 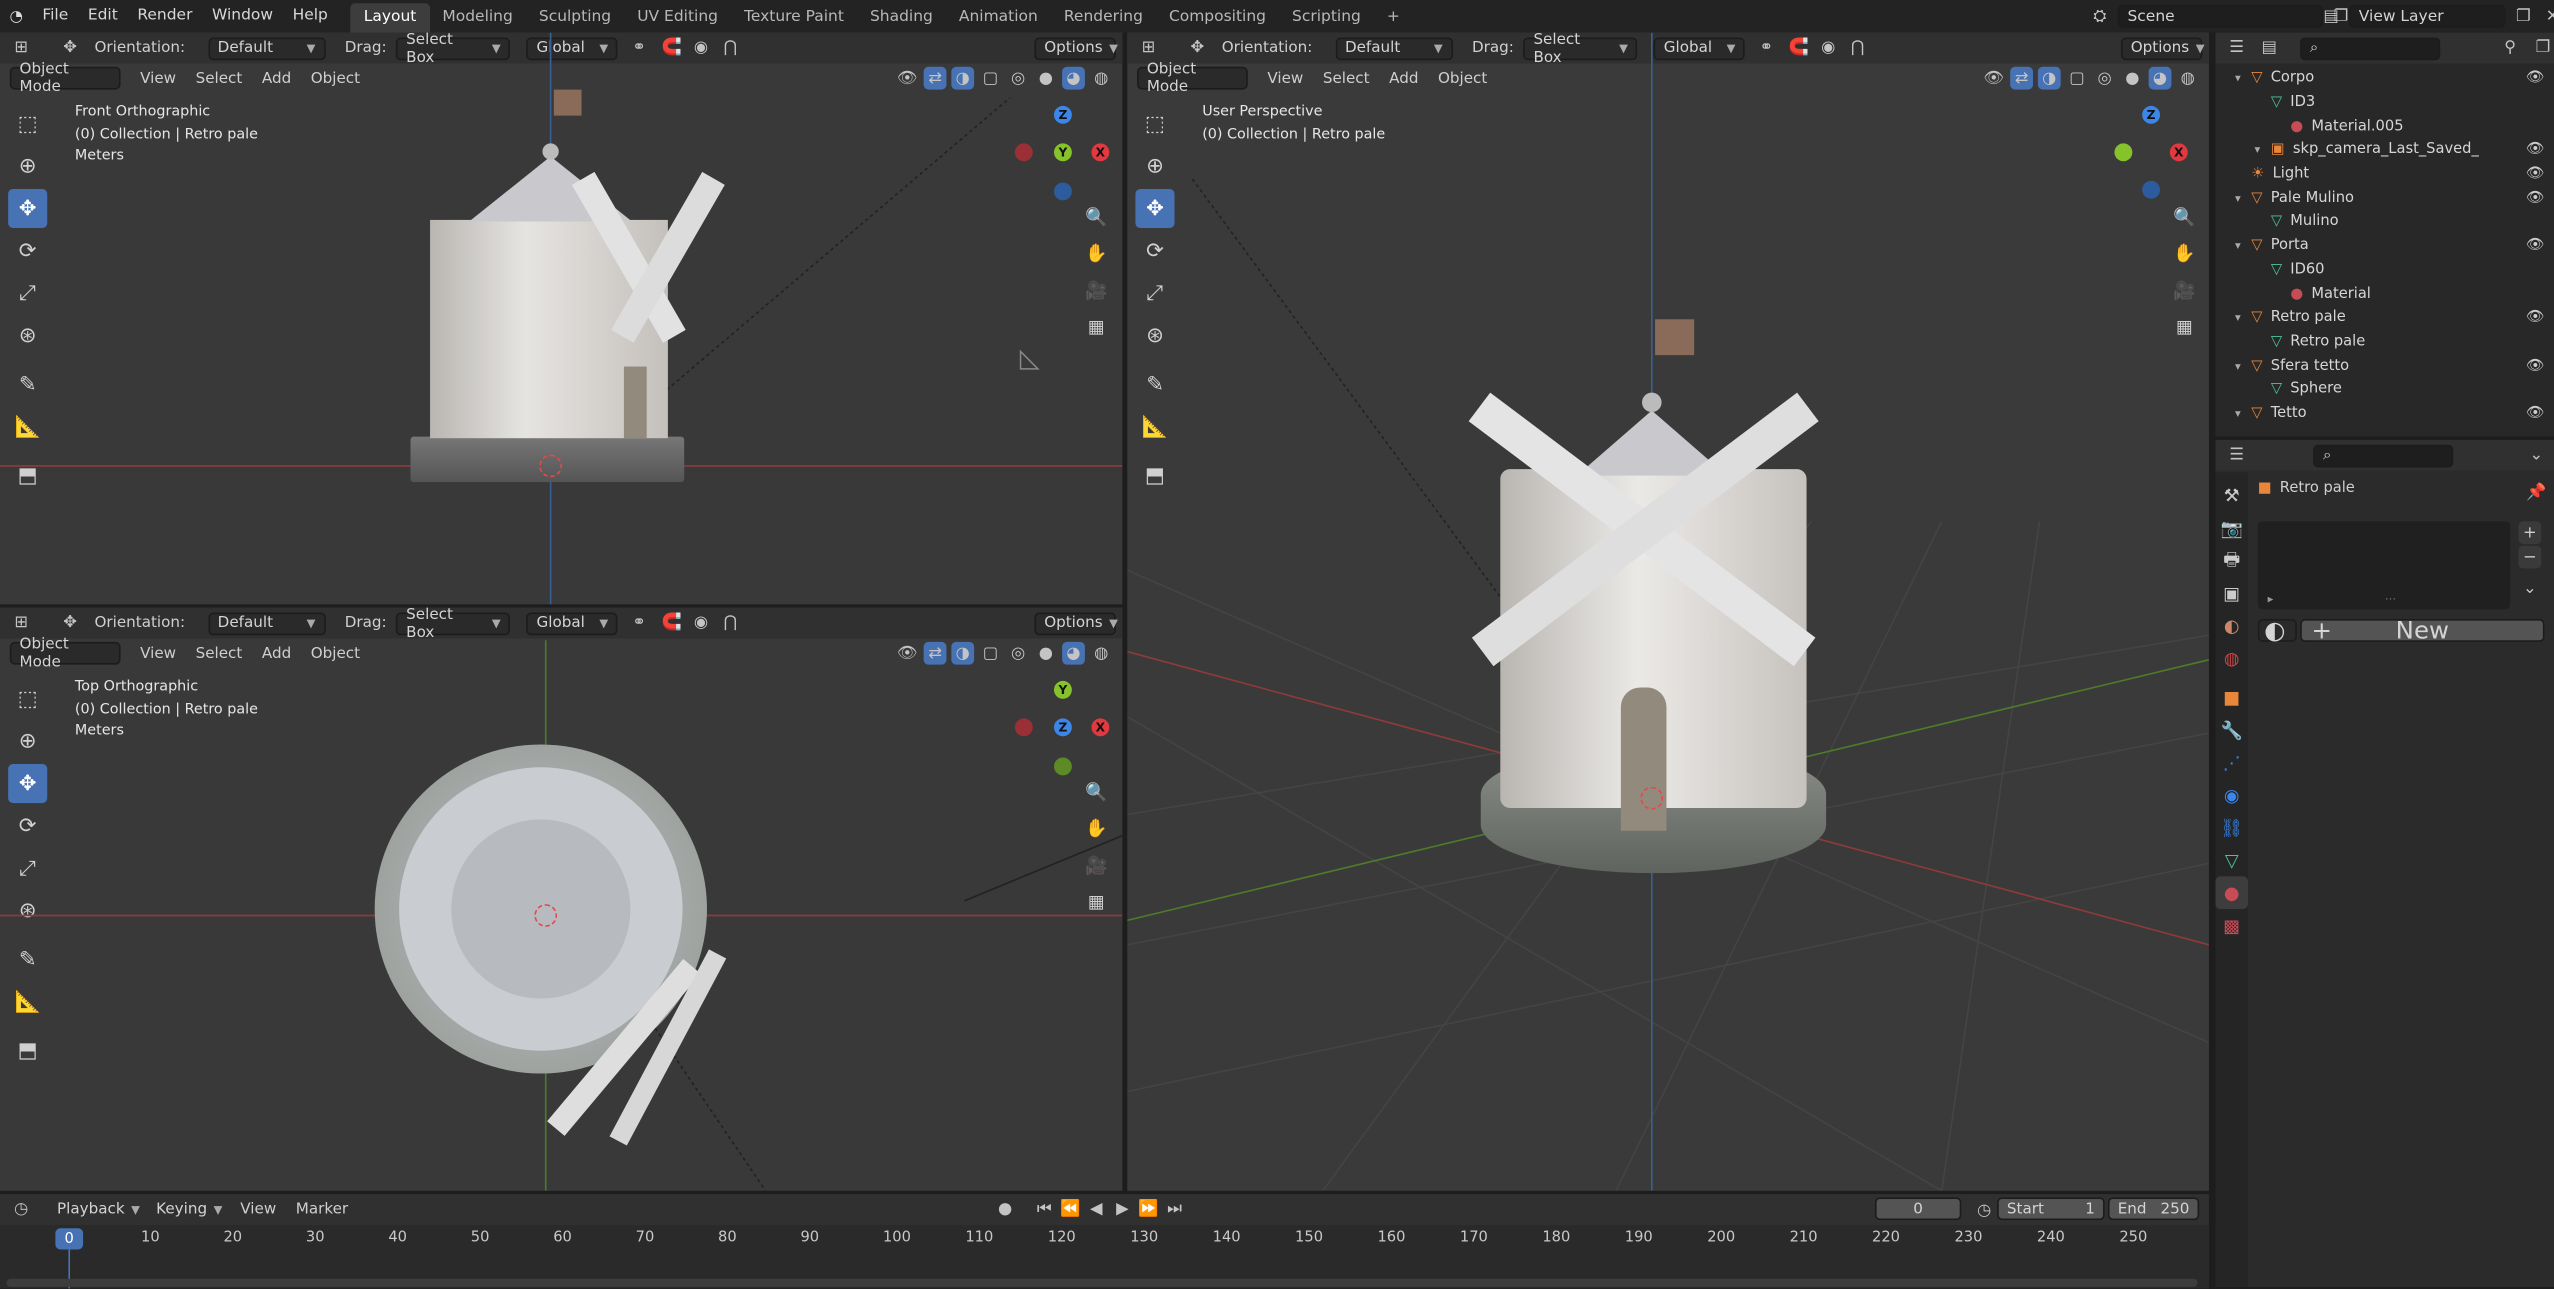 What do you see at coordinates (477, 17) in the screenshot?
I see `tab-modeling: Modeling` at bounding box center [477, 17].